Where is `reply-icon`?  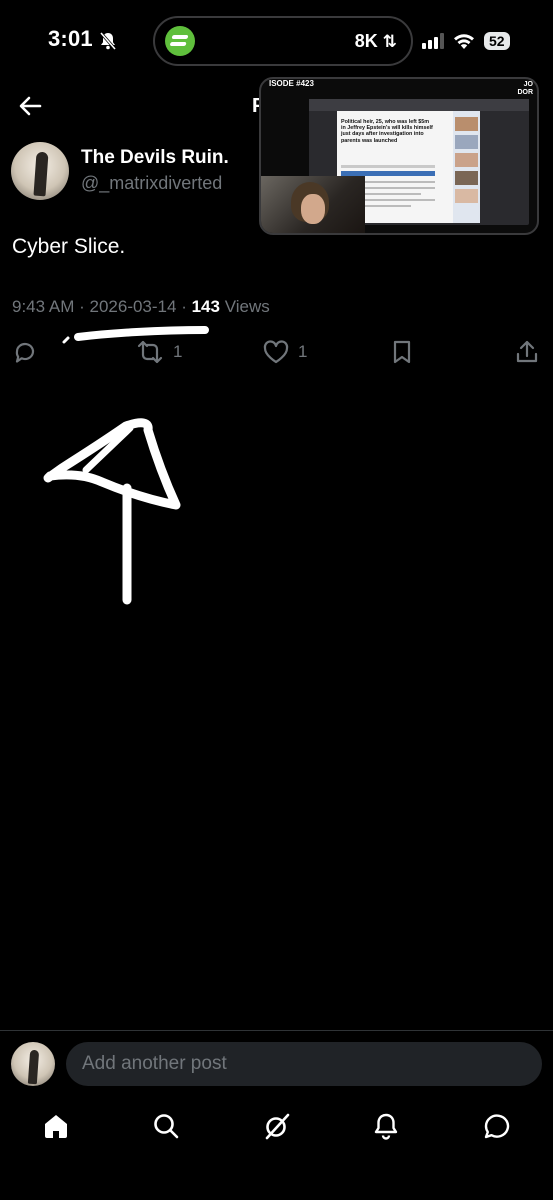 reply-icon is located at coordinates (25, 352).